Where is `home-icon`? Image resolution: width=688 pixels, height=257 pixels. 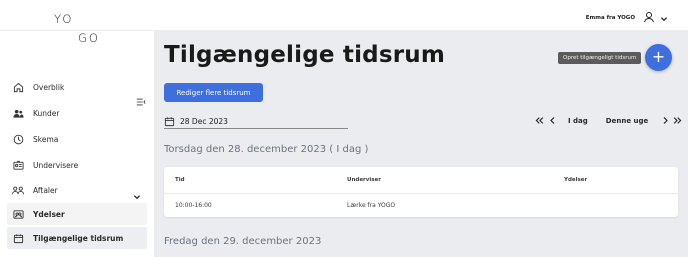
home-icon is located at coordinates (18, 87).